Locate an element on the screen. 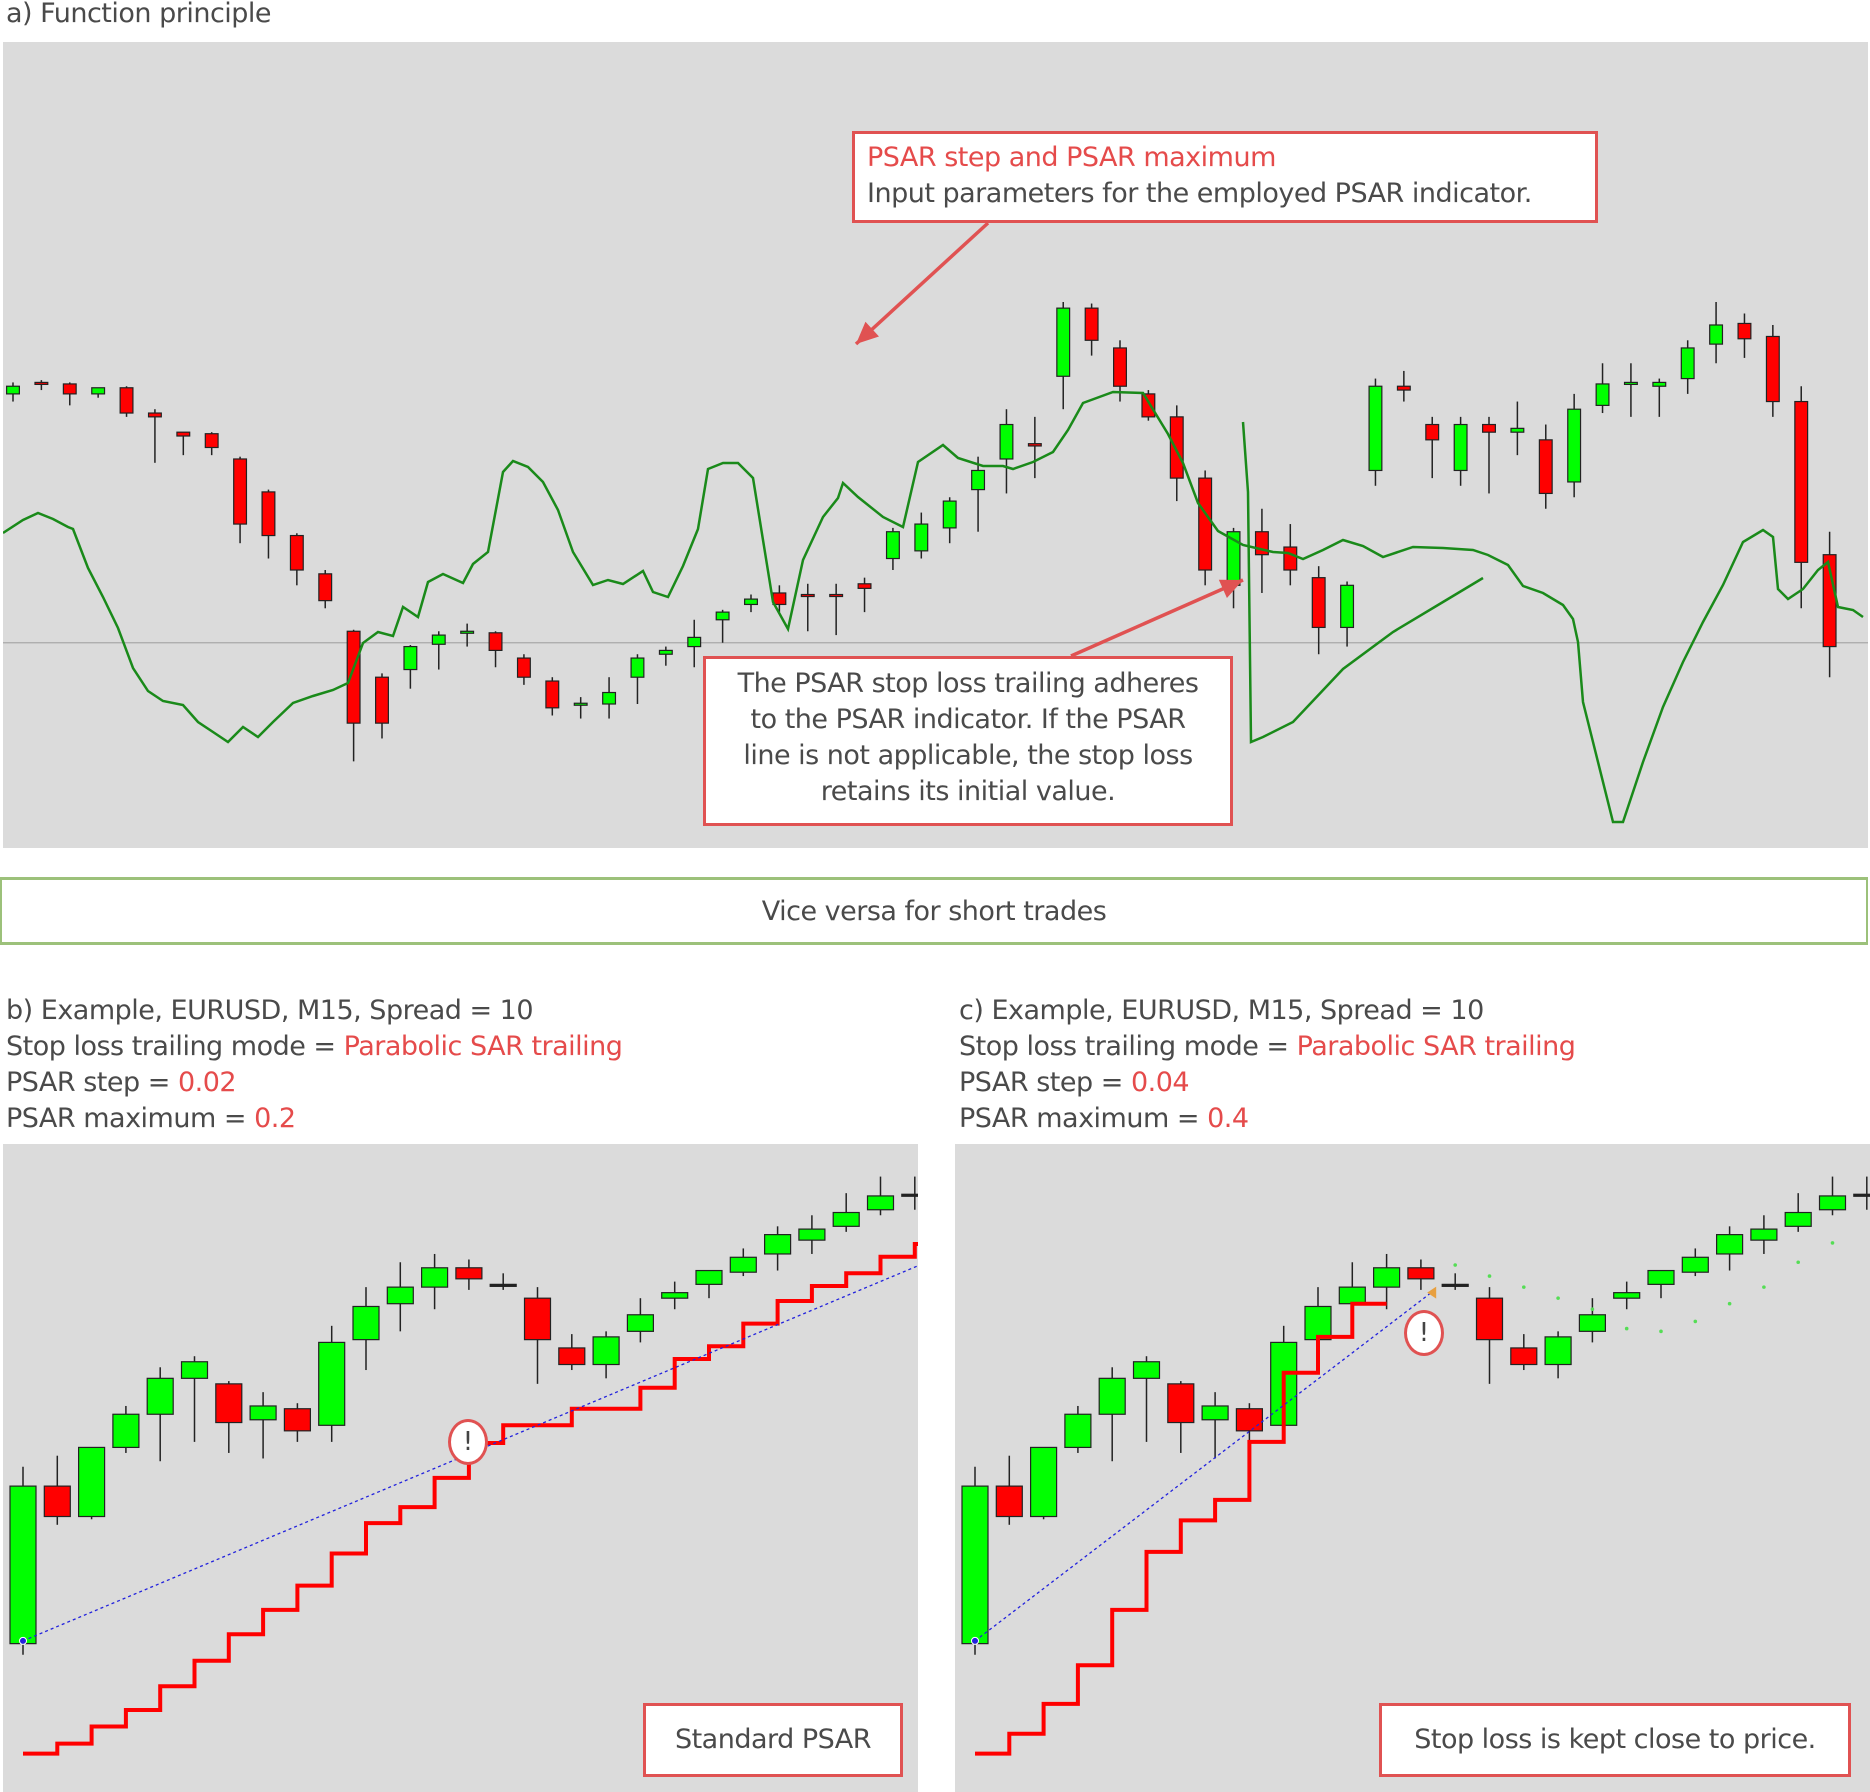 The image size is (1870, 1792). callout-close-to-price: Stop loss is kept close to price. is located at coordinates (1615, 1740).